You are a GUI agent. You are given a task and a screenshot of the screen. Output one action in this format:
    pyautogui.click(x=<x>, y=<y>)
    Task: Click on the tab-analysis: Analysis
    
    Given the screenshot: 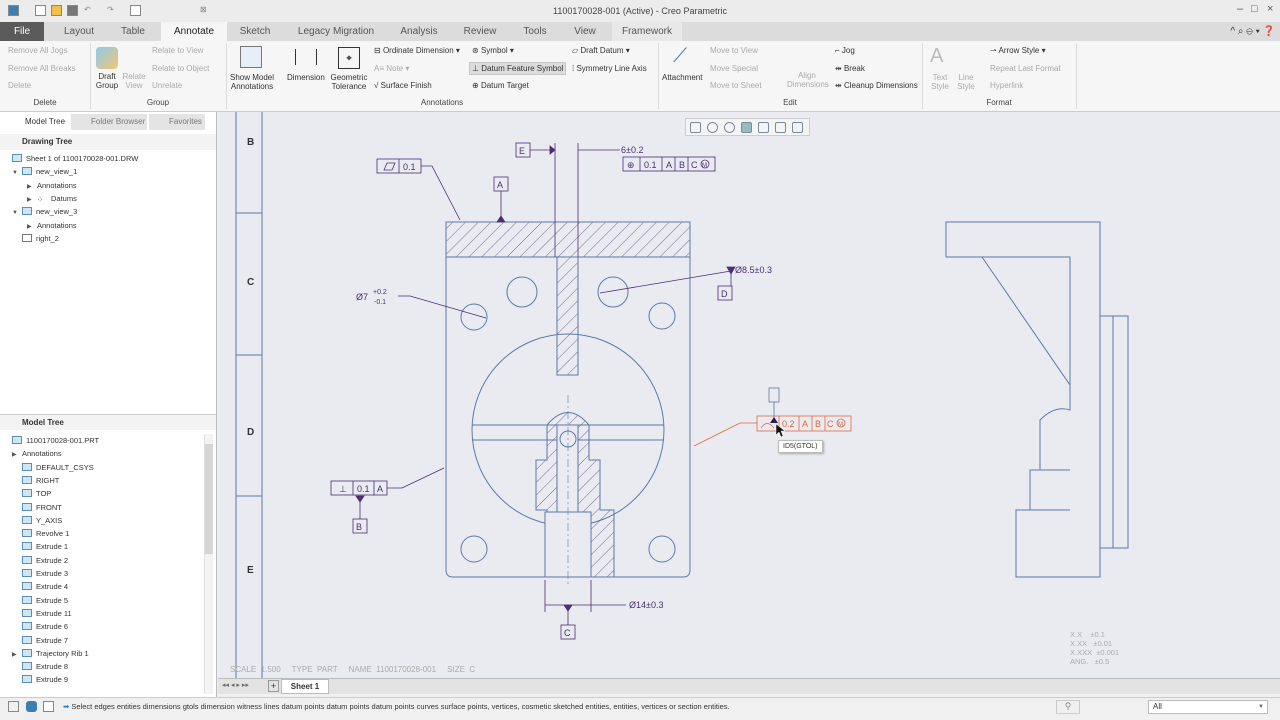 What is the action you would take?
    pyautogui.click(x=419, y=31)
    